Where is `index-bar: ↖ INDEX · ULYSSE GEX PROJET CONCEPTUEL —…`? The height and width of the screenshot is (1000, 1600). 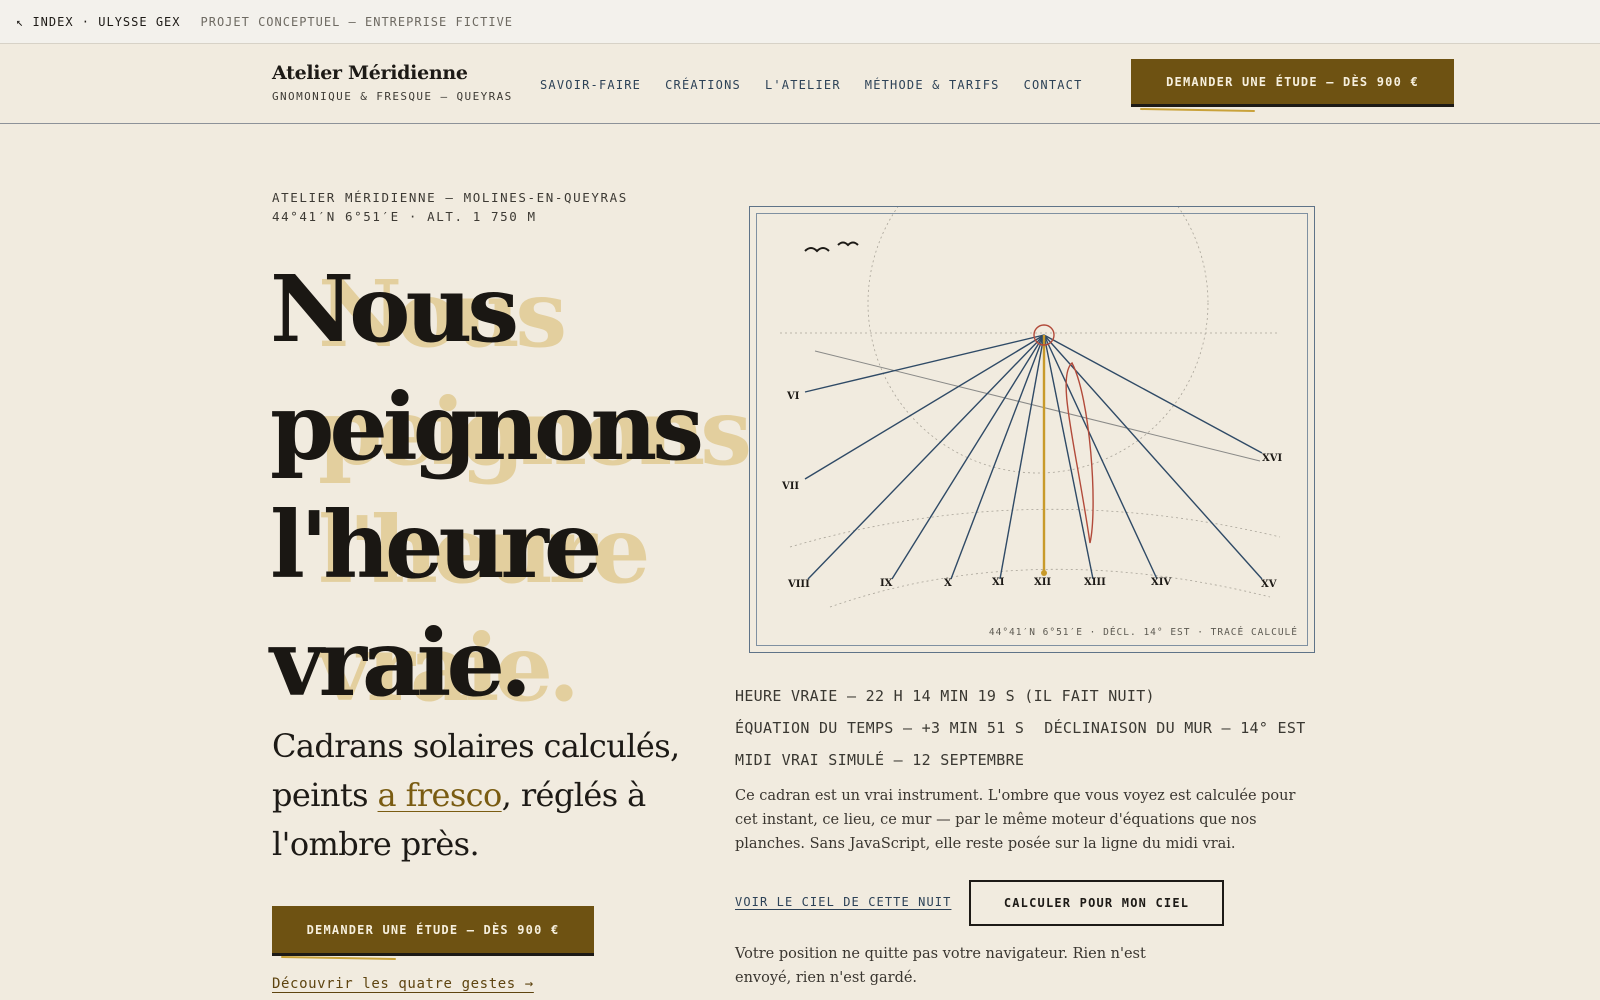 index-bar: ↖ INDEX · ULYSSE GEX PROJET CONCEPTUEL —… is located at coordinates (800, 22).